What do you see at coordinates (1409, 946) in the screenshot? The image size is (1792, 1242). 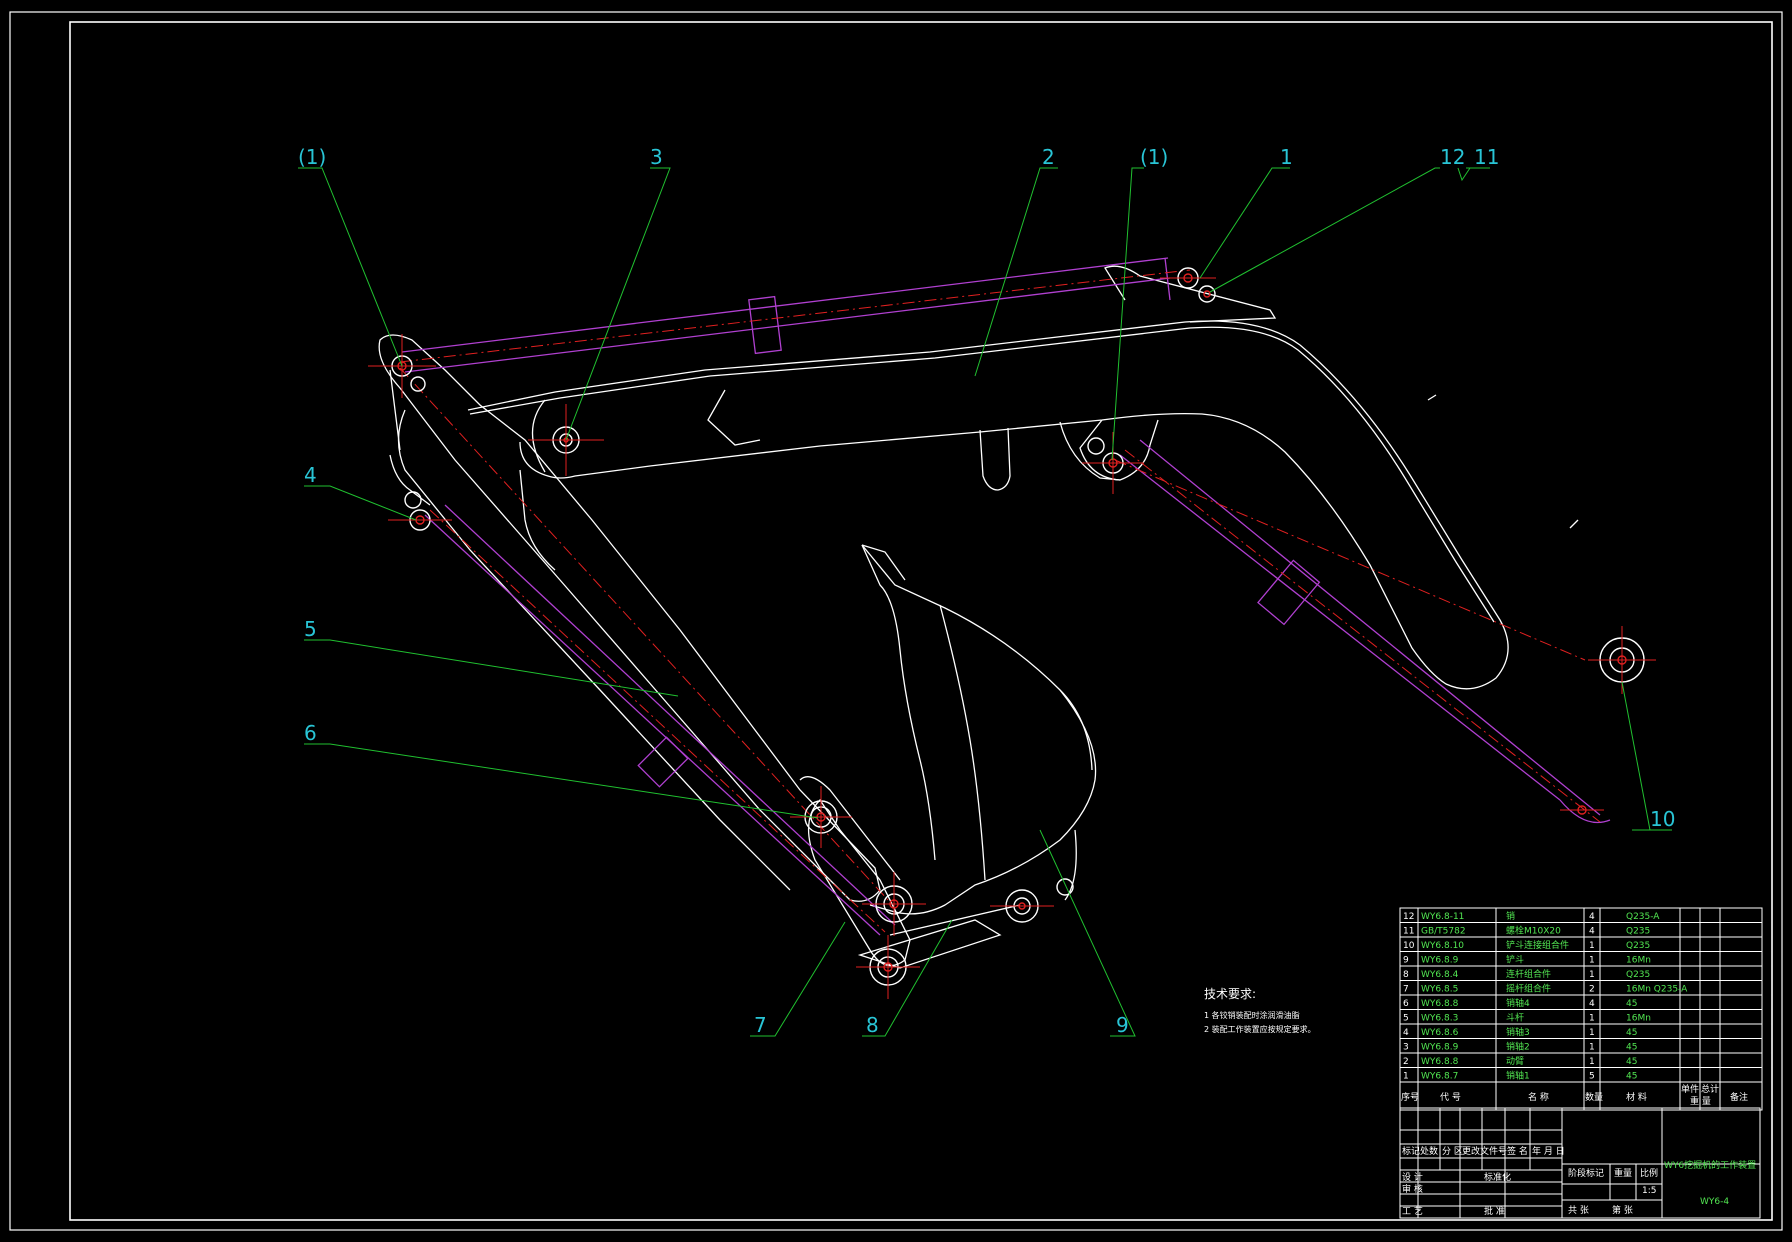 I see `bom-no: 10` at bounding box center [1409, 946].